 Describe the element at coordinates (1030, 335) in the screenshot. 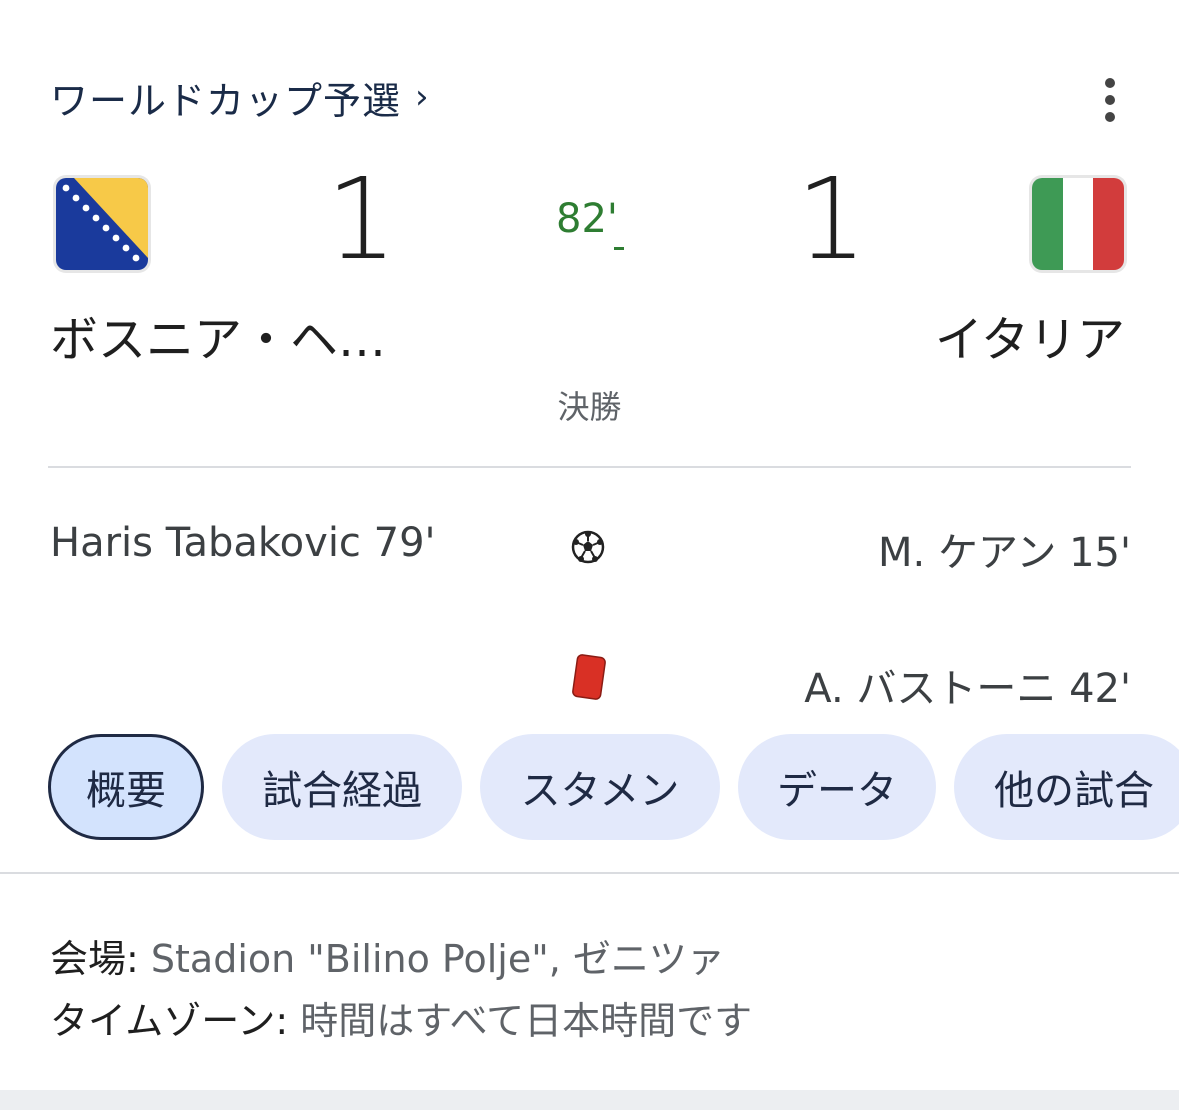

I see `away-team-name: イタリア` at that location.